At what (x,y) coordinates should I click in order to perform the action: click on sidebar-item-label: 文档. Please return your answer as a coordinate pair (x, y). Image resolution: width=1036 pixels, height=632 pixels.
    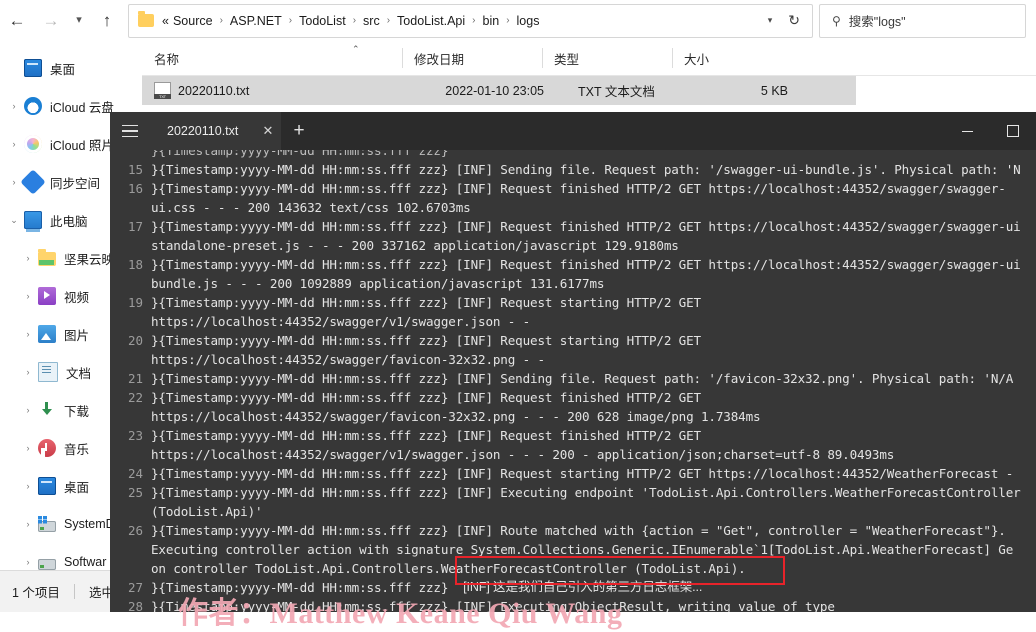
    Looking at the image, I should click on (79, 373).